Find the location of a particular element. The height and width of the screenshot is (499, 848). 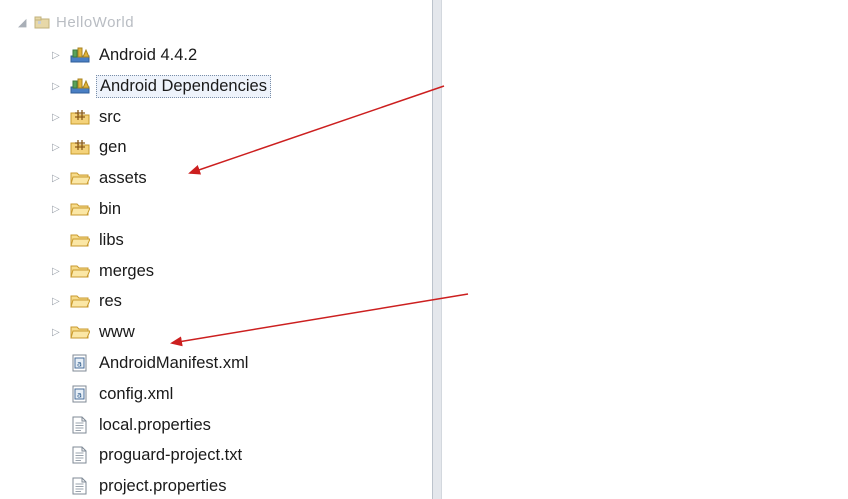

tree-item-res: ▷ res is located at coordinates (88, 301).